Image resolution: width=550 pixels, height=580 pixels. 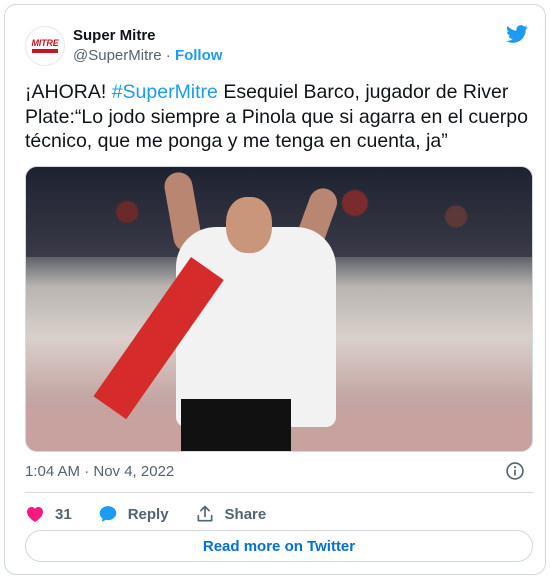 What do you see at coordinates (236, 425) in the screenshot?
I see `photo-player-shorts` at bounding box center [236, 425].